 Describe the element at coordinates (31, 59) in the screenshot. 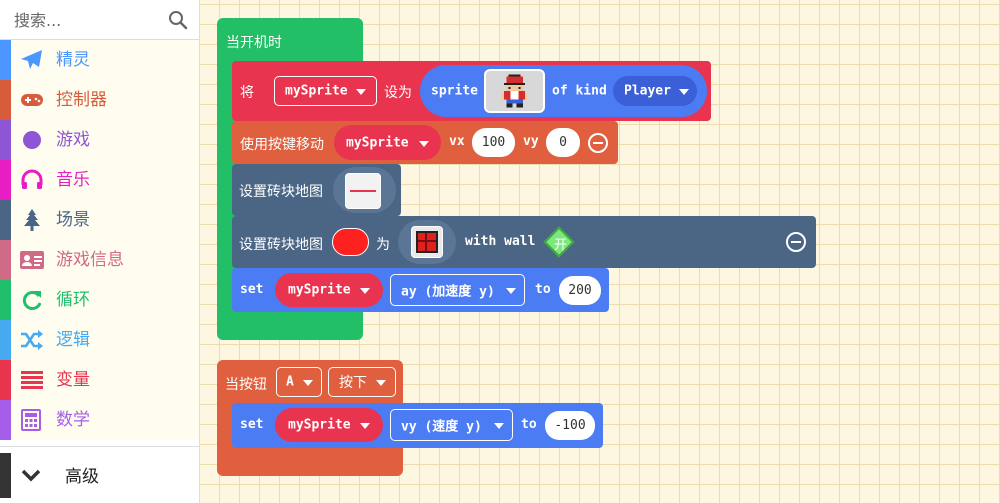

I see `paper-plane-icon` at that location.